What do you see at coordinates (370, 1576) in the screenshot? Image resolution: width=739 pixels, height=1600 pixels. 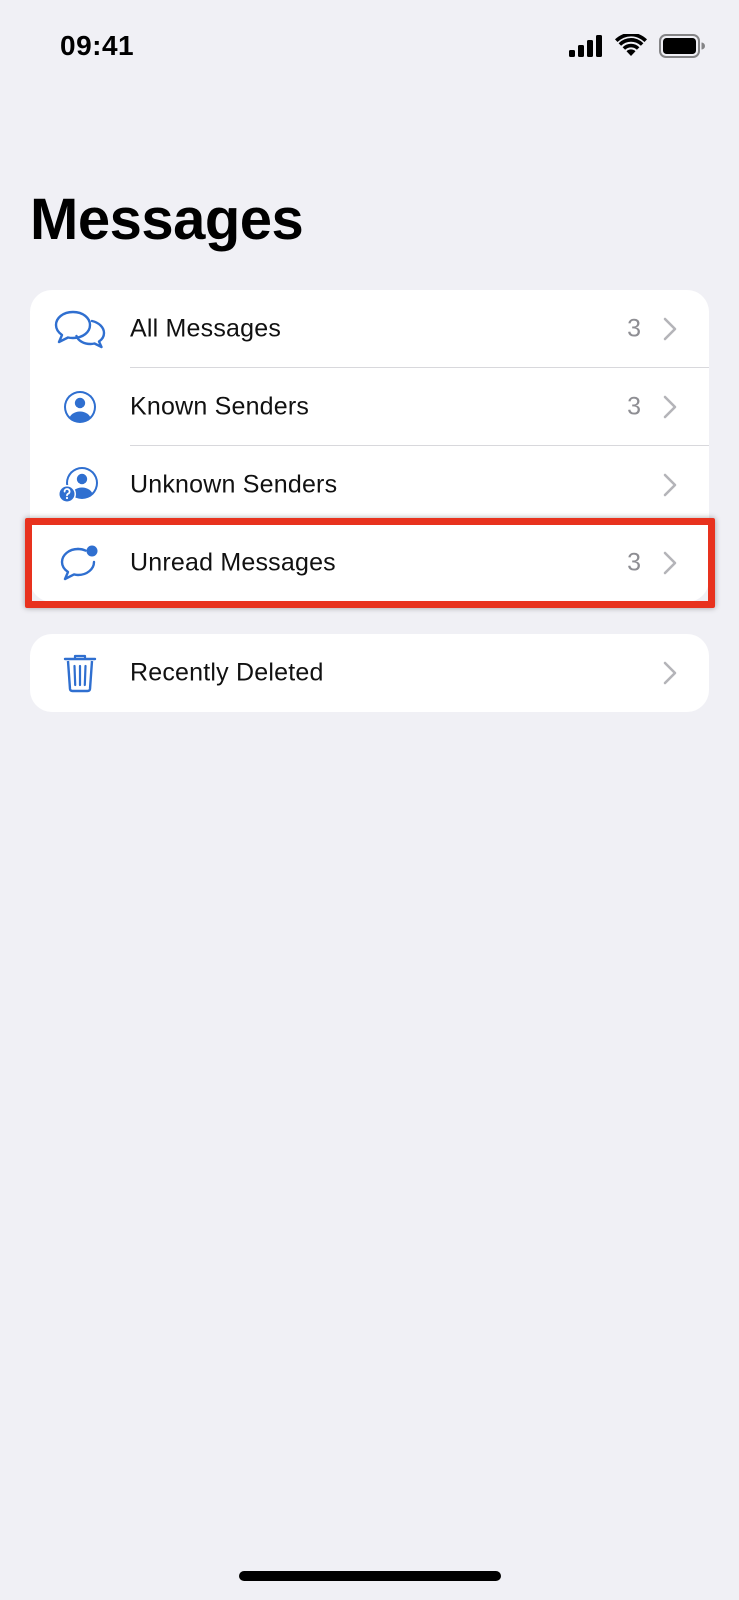 I see `home-indicator` at bounding box center [370, 1576].